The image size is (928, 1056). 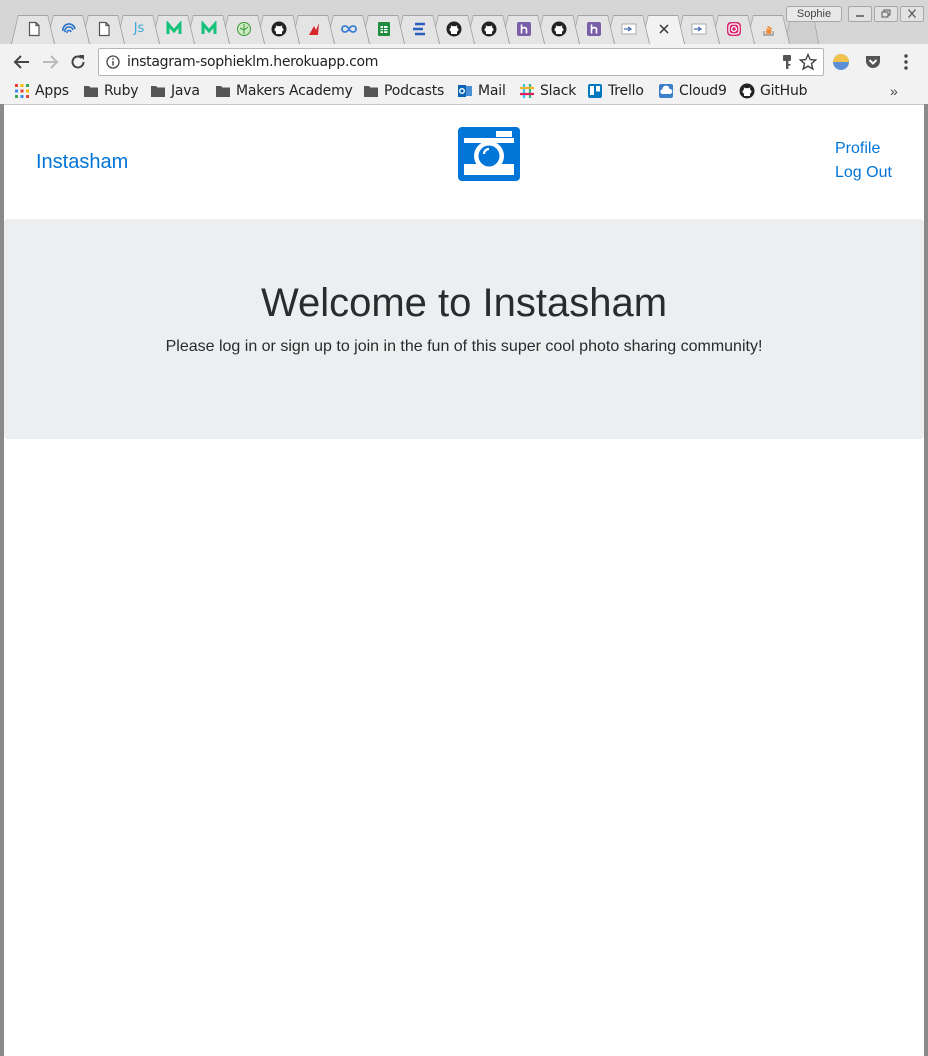 I want to click on pocket-icon, so click(x=873, y=62).